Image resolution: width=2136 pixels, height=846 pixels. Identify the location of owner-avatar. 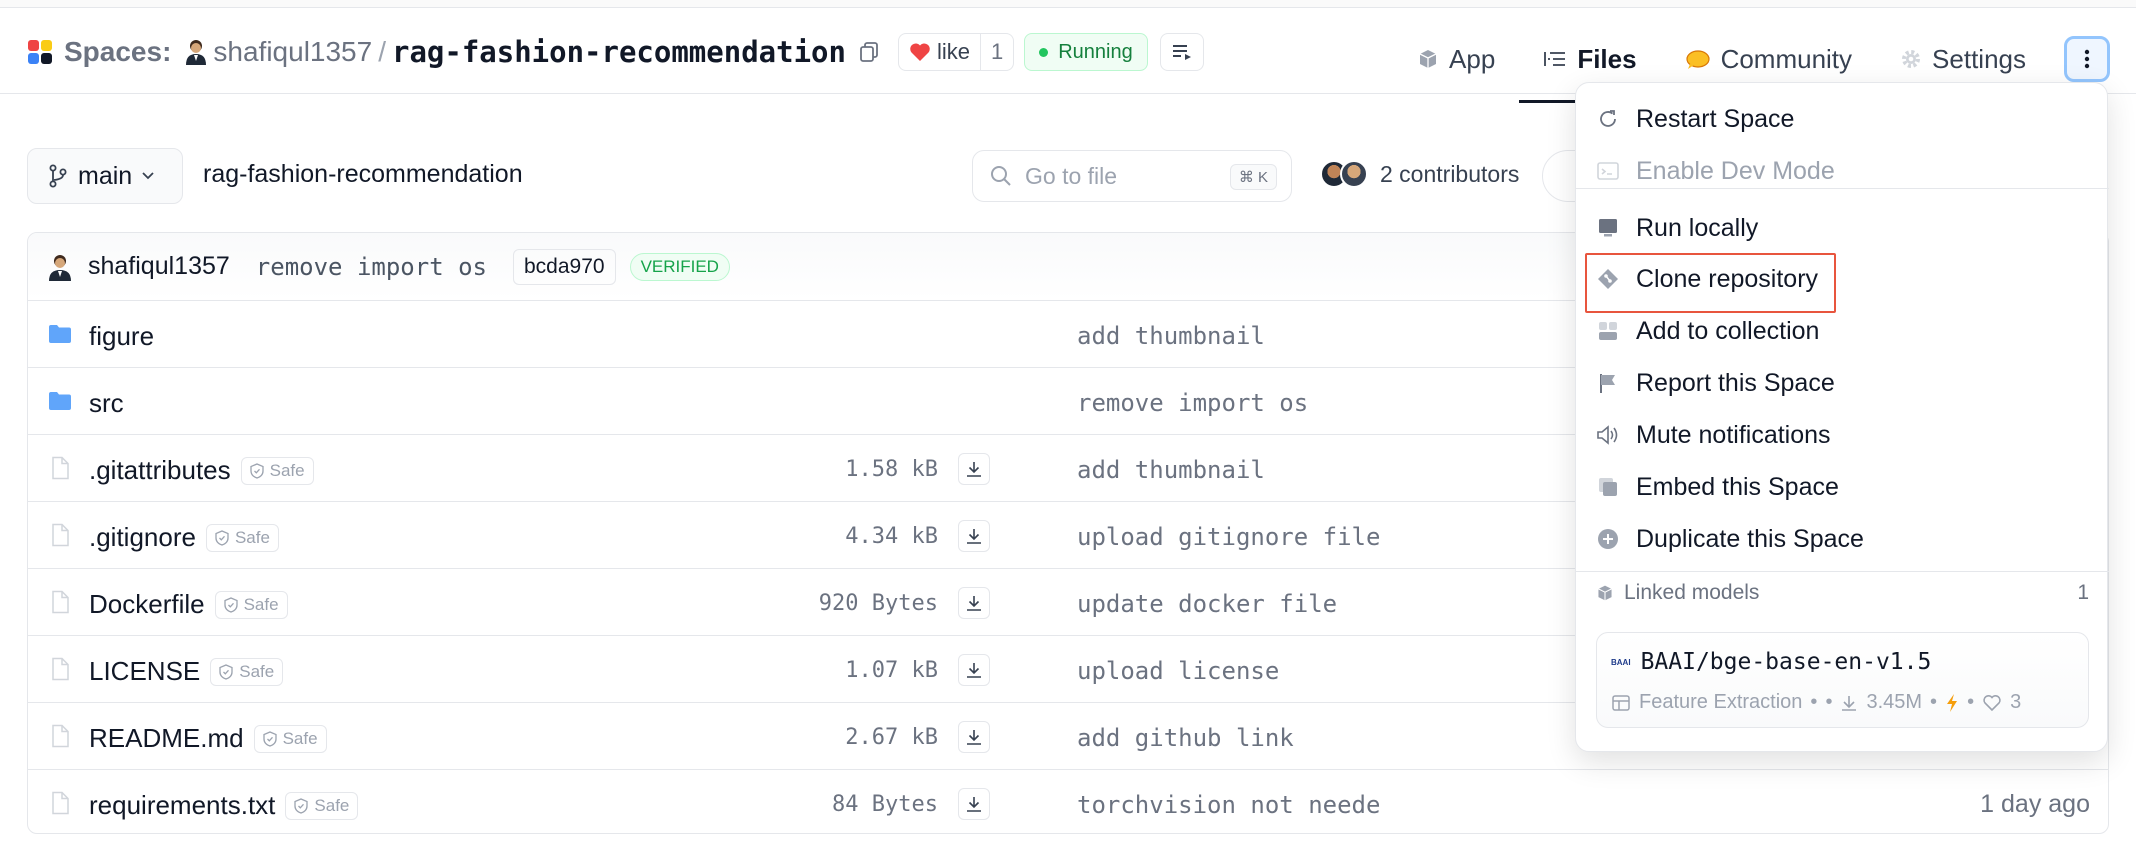
(196, 52).